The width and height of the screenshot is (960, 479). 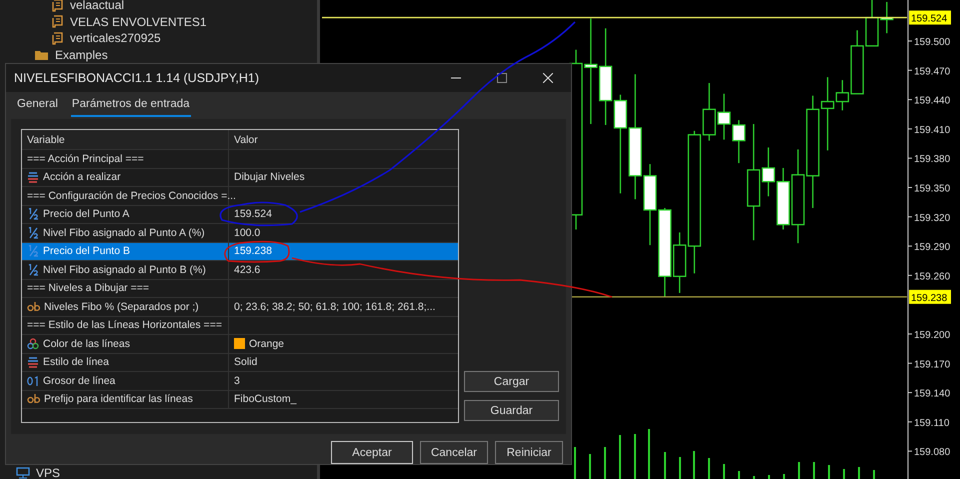 I want to click on parameter-value: 3, so click(x=237, y=380).